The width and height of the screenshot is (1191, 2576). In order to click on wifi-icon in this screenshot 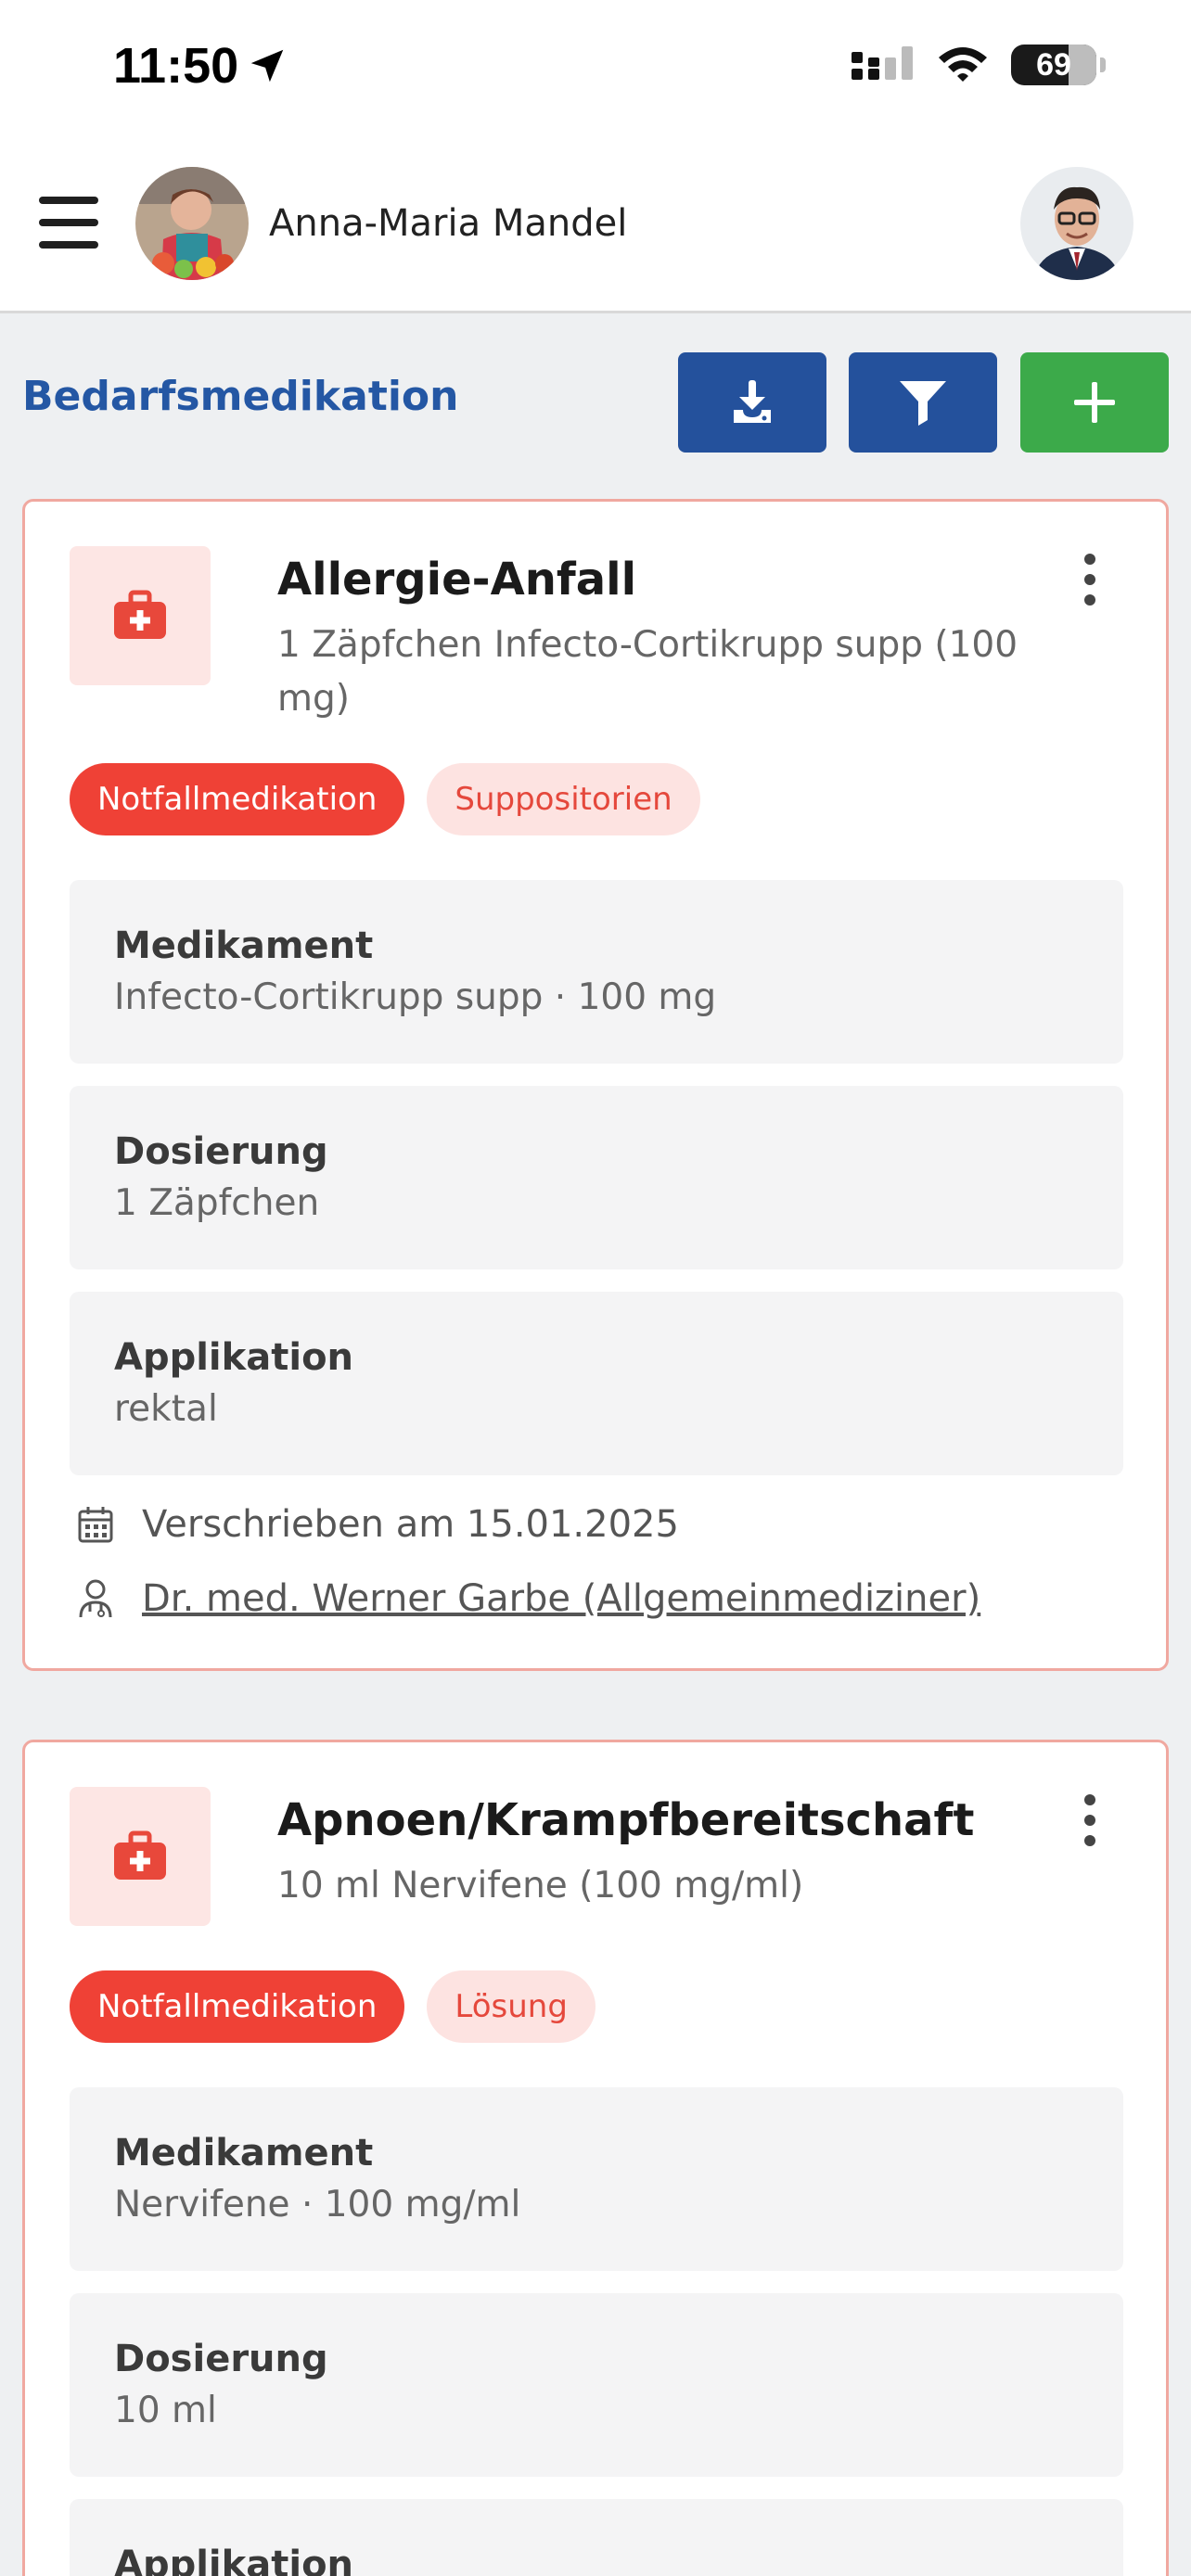, I will do `click(963, 64)`.